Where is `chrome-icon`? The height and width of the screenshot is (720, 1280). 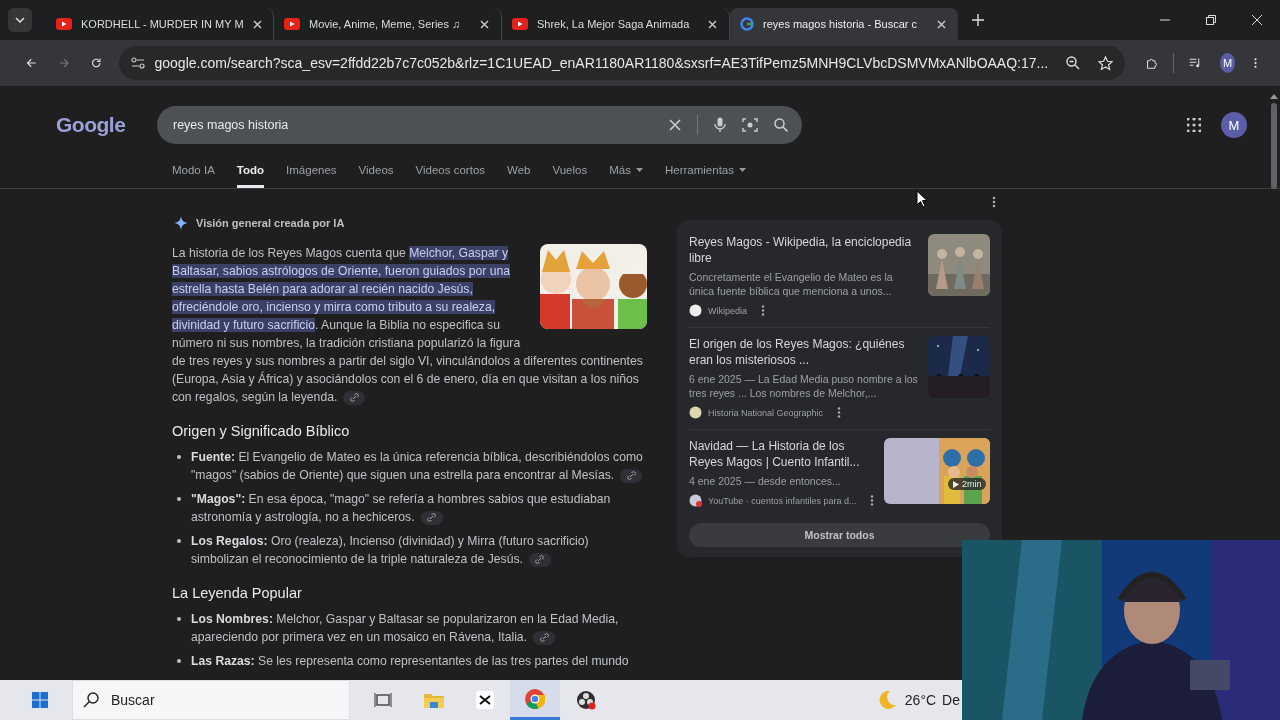
chrome-icon is located at coordinates (535, 698).